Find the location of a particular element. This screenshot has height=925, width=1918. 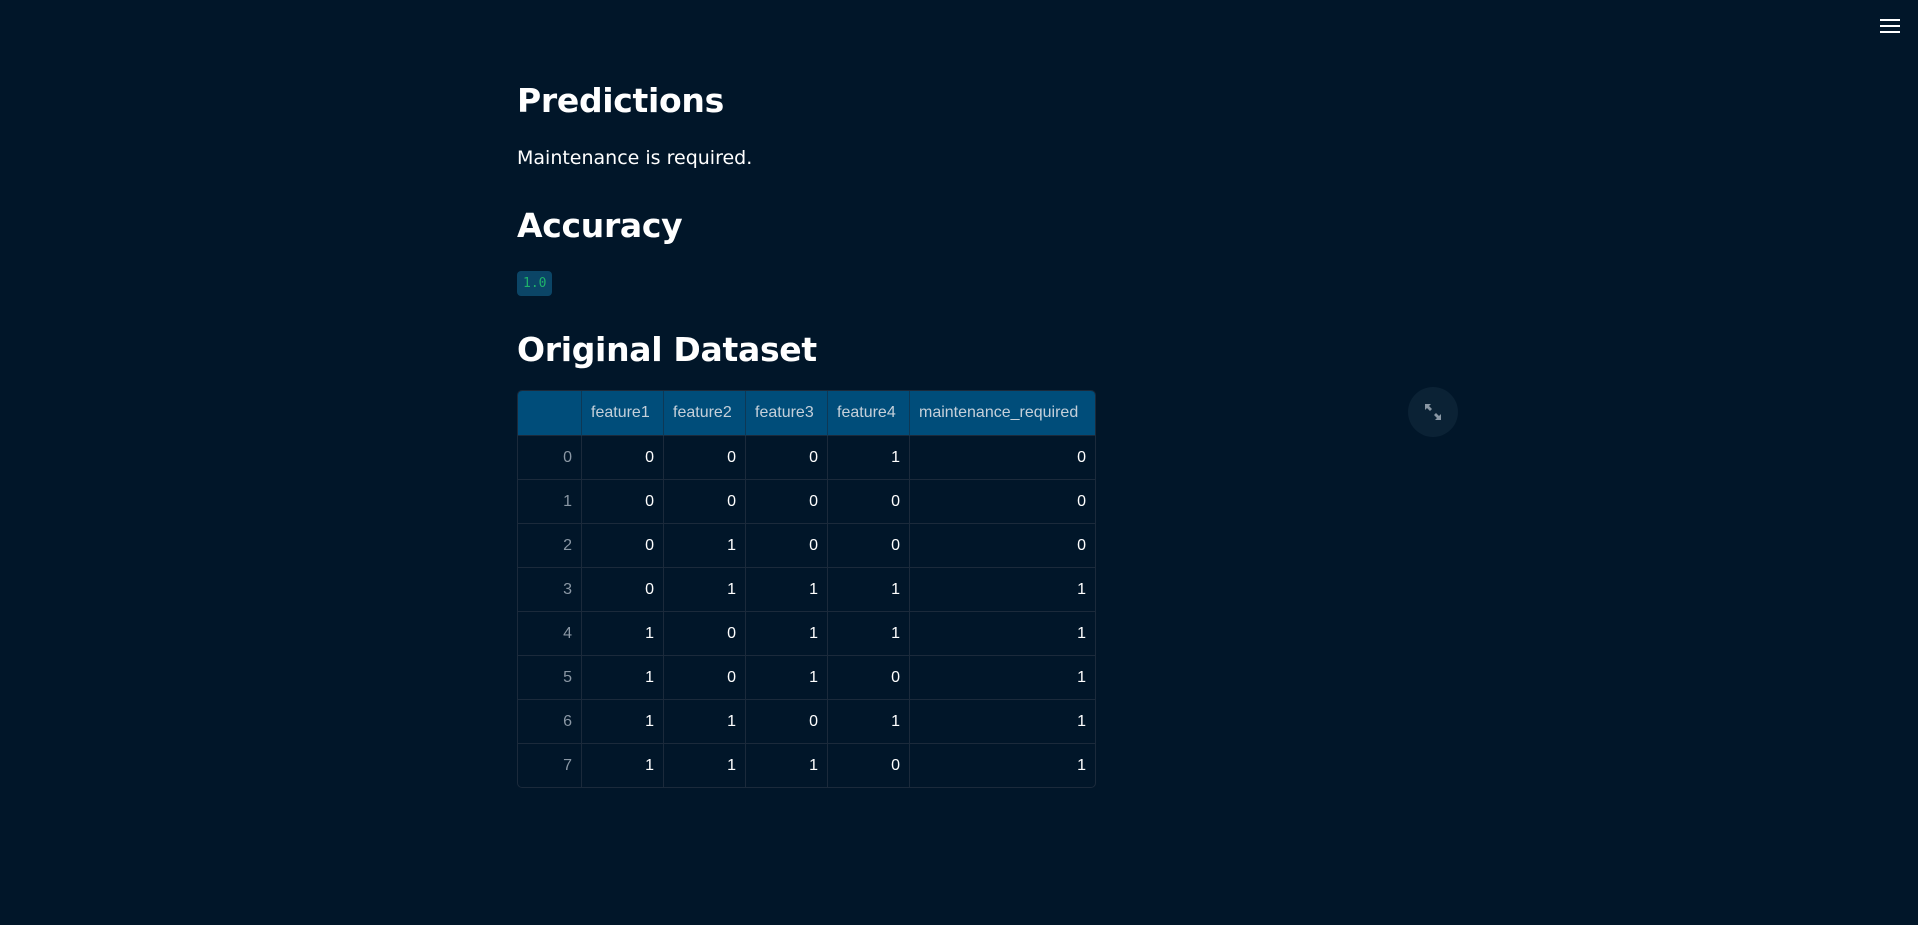

column-header-index is located at coordinates (550, 413).